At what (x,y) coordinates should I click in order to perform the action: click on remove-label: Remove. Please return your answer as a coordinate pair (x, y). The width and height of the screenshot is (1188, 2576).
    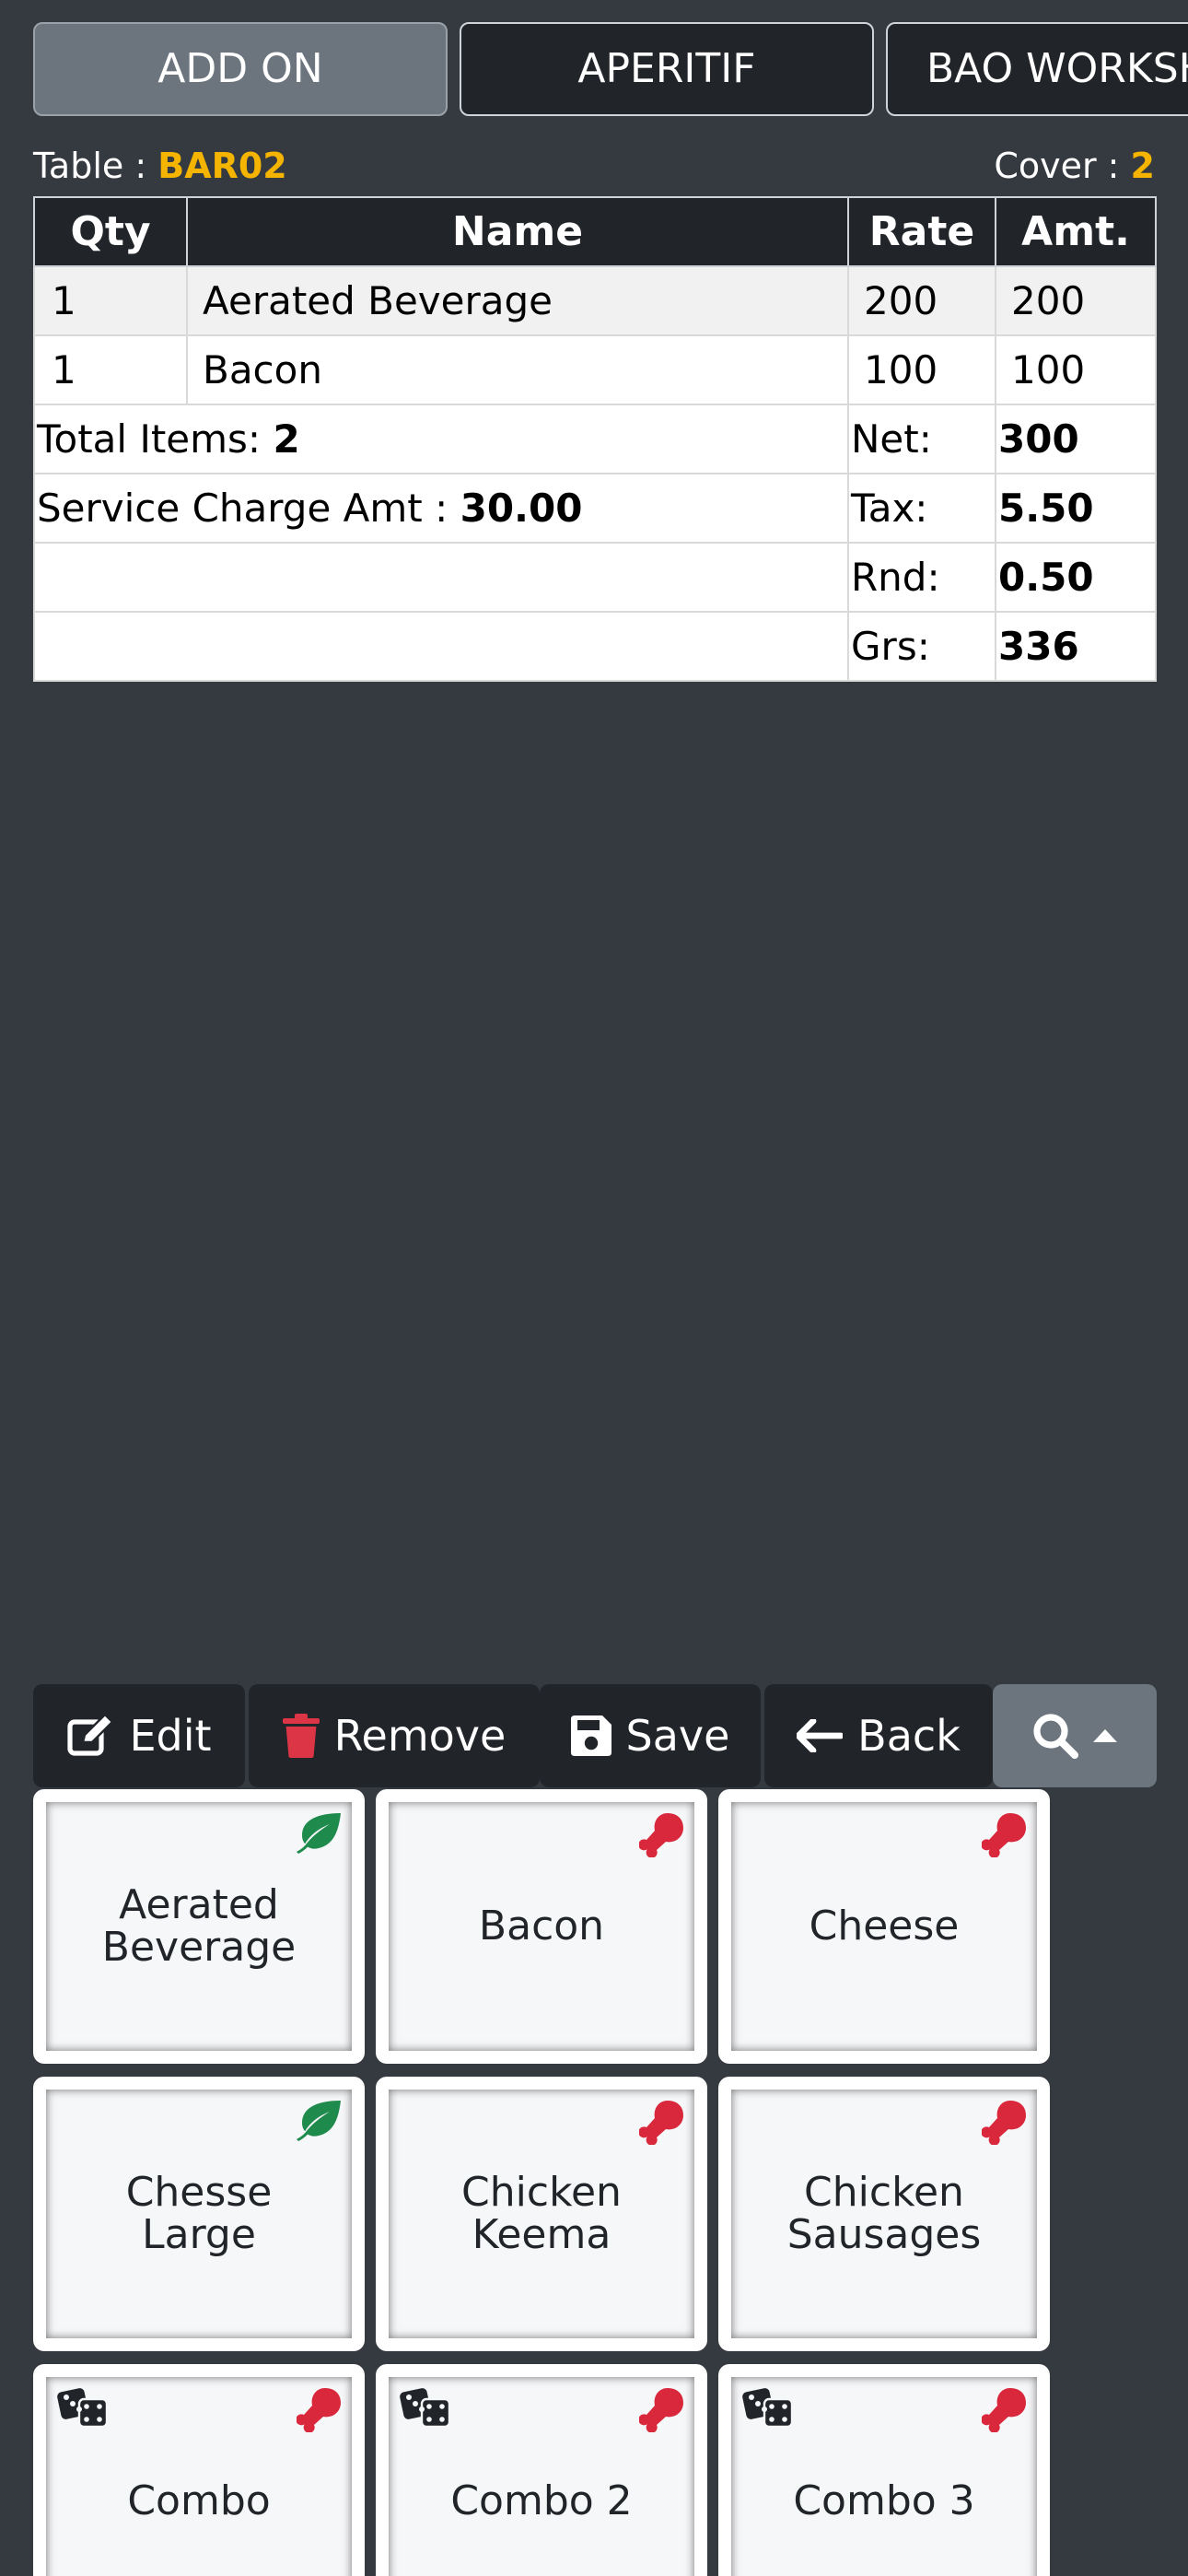
    Looking at the image, I should click on (420, 1736).